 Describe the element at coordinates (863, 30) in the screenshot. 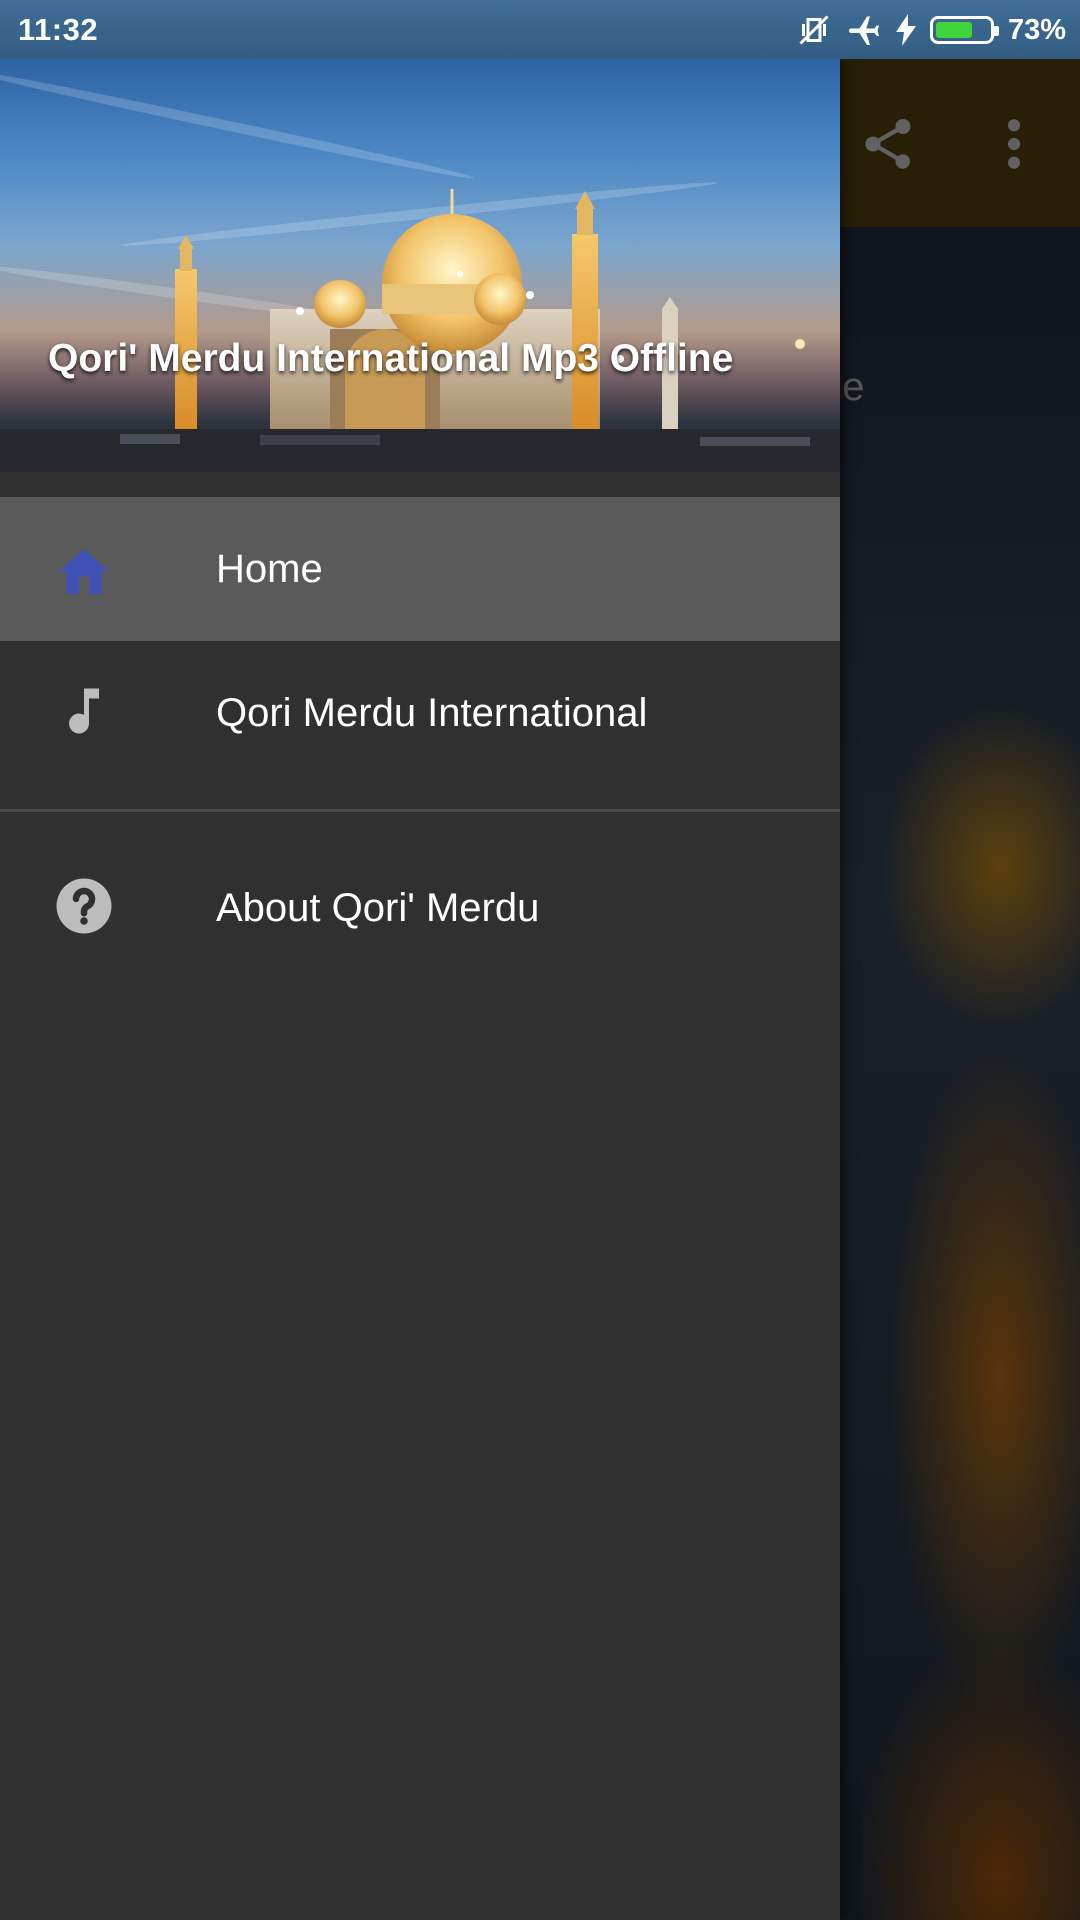

I see `airplane-icon` at that location.